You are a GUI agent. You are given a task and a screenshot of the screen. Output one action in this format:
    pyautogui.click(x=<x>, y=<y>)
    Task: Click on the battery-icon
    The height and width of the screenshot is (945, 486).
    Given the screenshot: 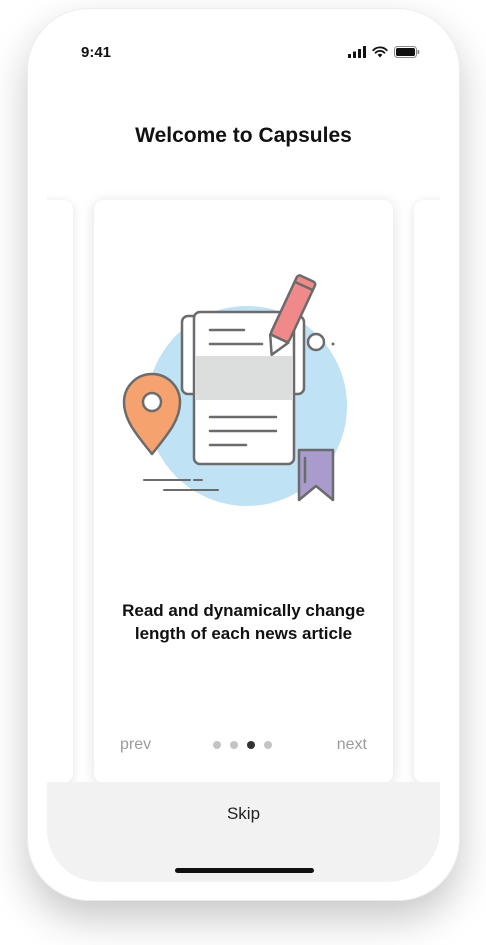 What is the action you would take?
    pyautogui.click(x=407, y=52)
    